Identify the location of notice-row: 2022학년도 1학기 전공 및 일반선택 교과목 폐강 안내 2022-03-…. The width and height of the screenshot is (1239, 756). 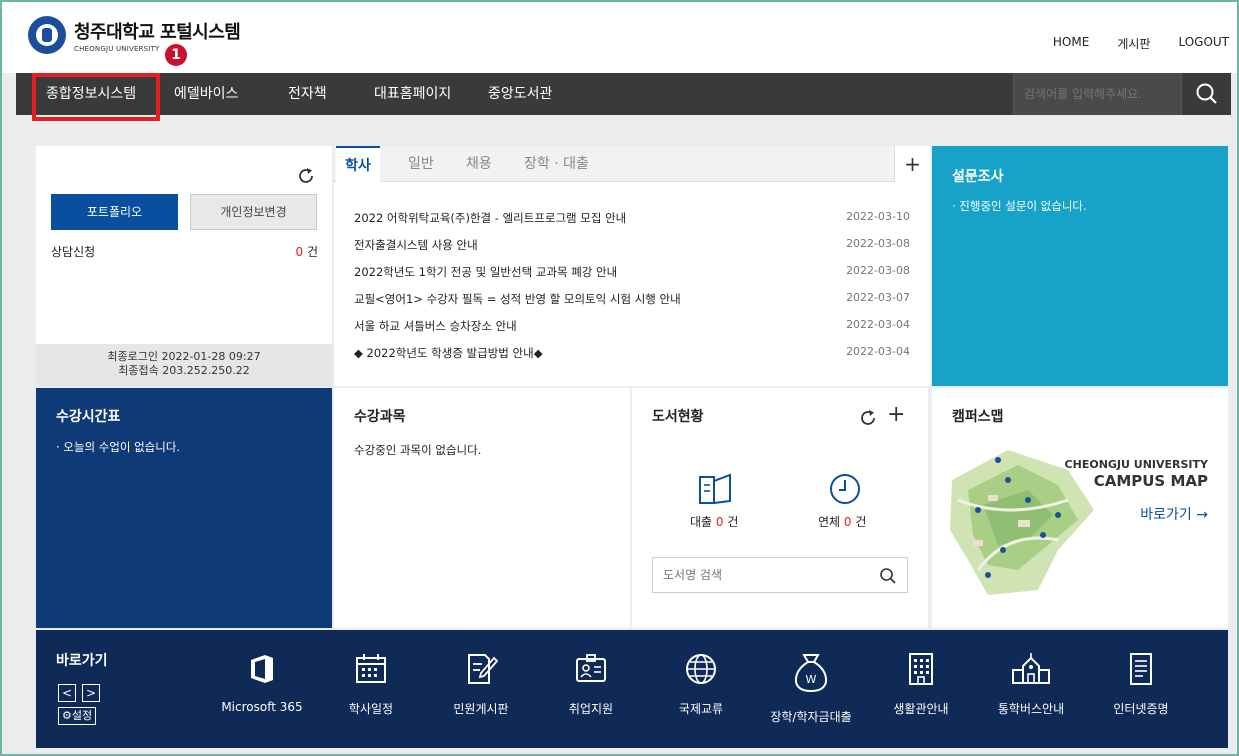
(632, 272).